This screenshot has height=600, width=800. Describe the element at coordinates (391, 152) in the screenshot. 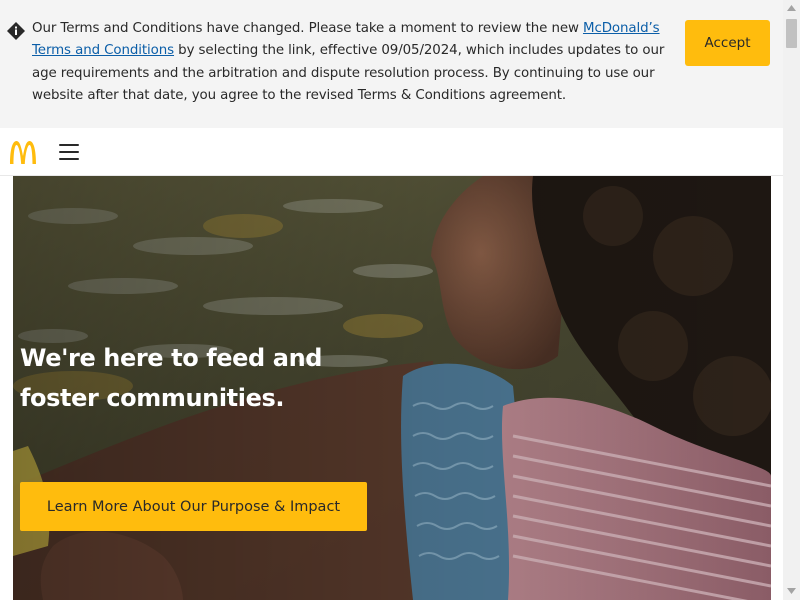

I see `site-header` at that location.